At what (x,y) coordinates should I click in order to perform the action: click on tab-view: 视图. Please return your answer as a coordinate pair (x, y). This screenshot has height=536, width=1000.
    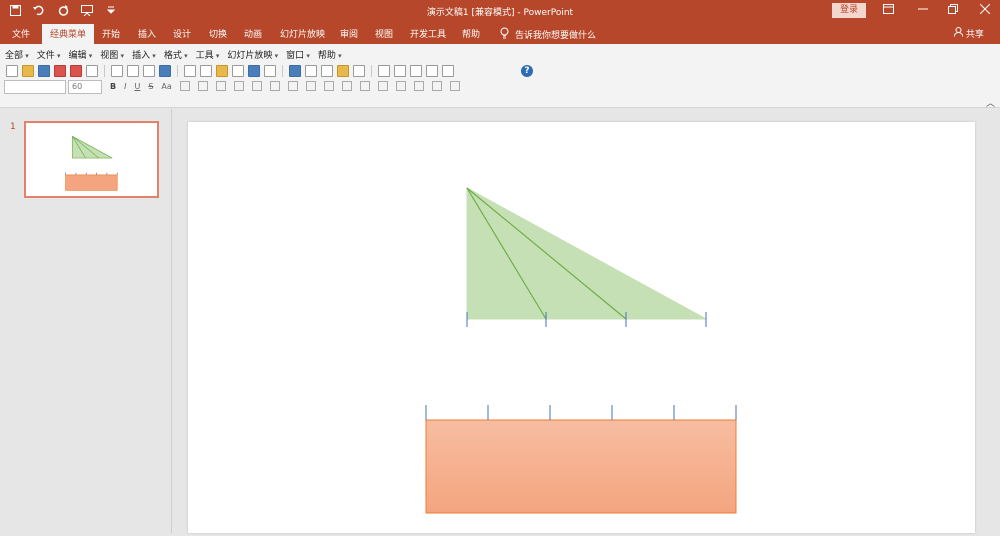
    Looking at the image, I should click on (384, 33).